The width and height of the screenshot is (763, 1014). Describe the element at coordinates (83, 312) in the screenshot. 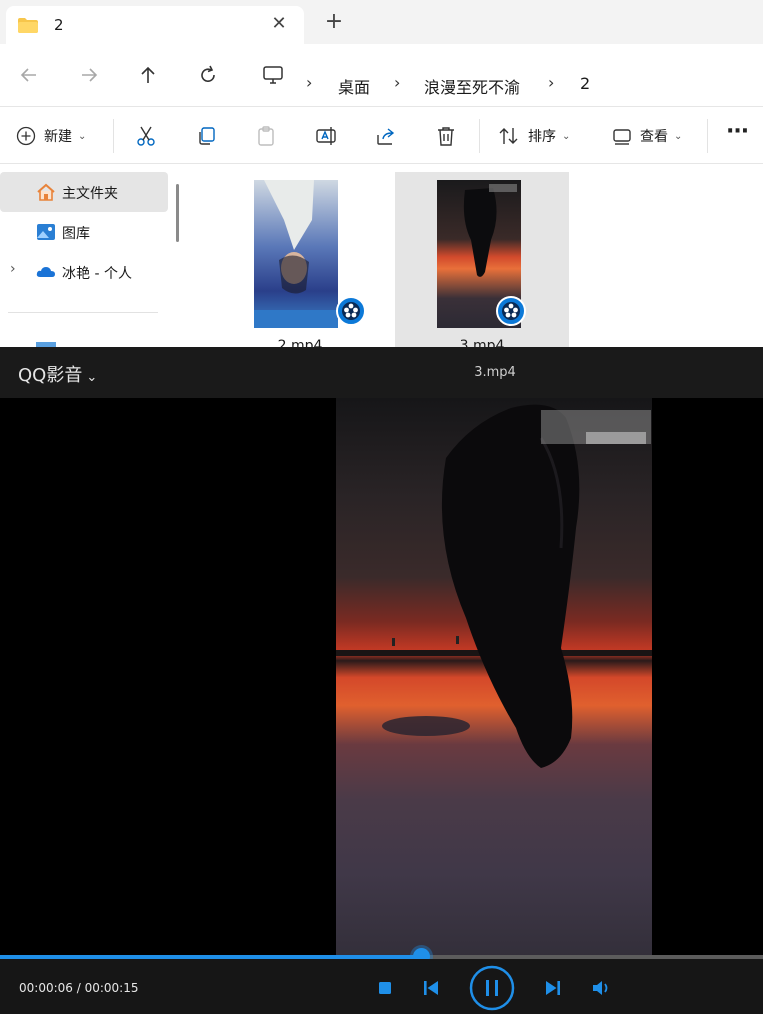

I see `sidebar-divider` at that location.